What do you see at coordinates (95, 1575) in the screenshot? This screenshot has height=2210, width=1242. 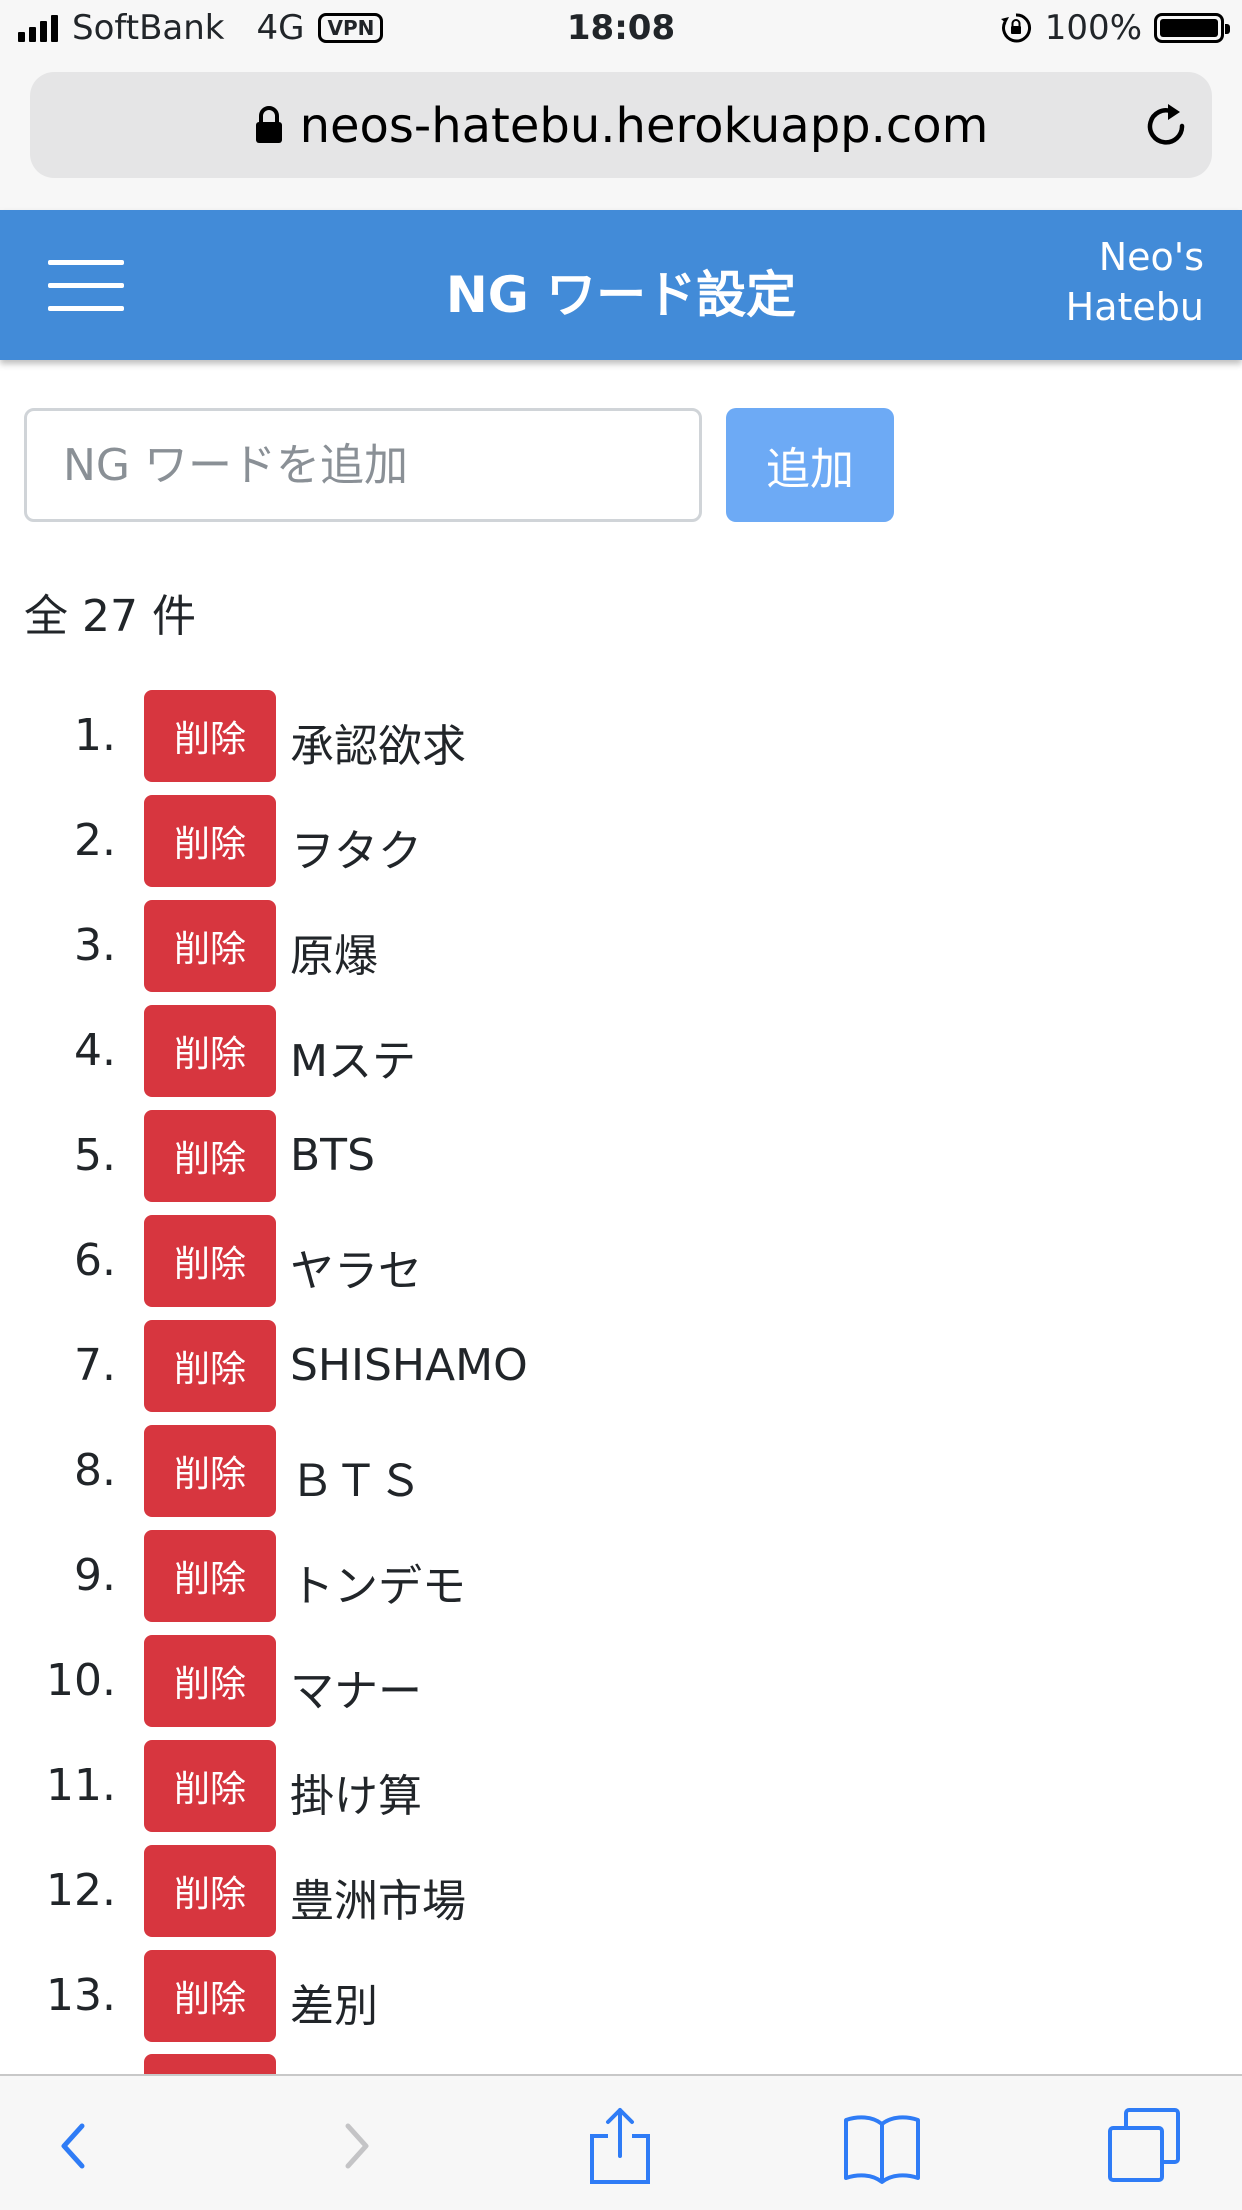 I see `list-item-number: 9.` at bounding box center [95, 1575].